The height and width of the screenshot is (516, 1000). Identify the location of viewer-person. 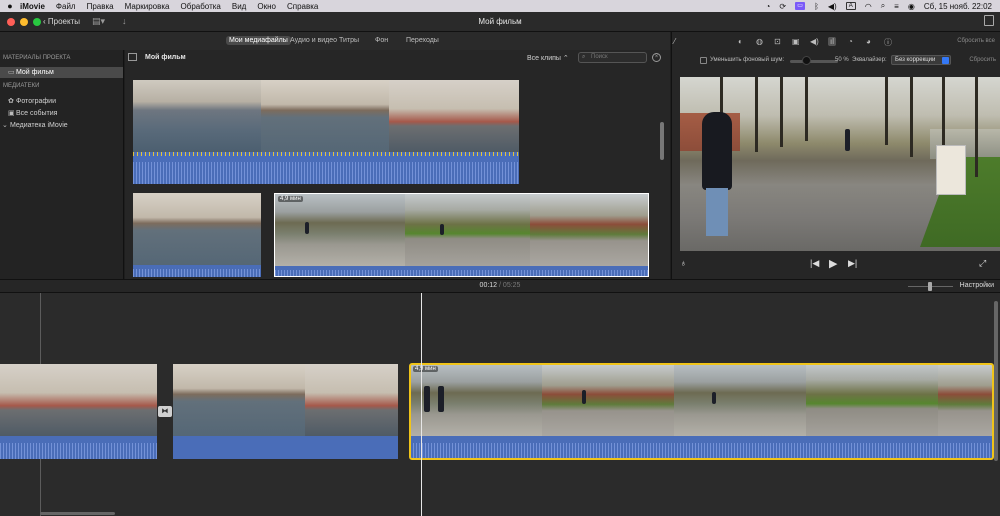
(717, 177).